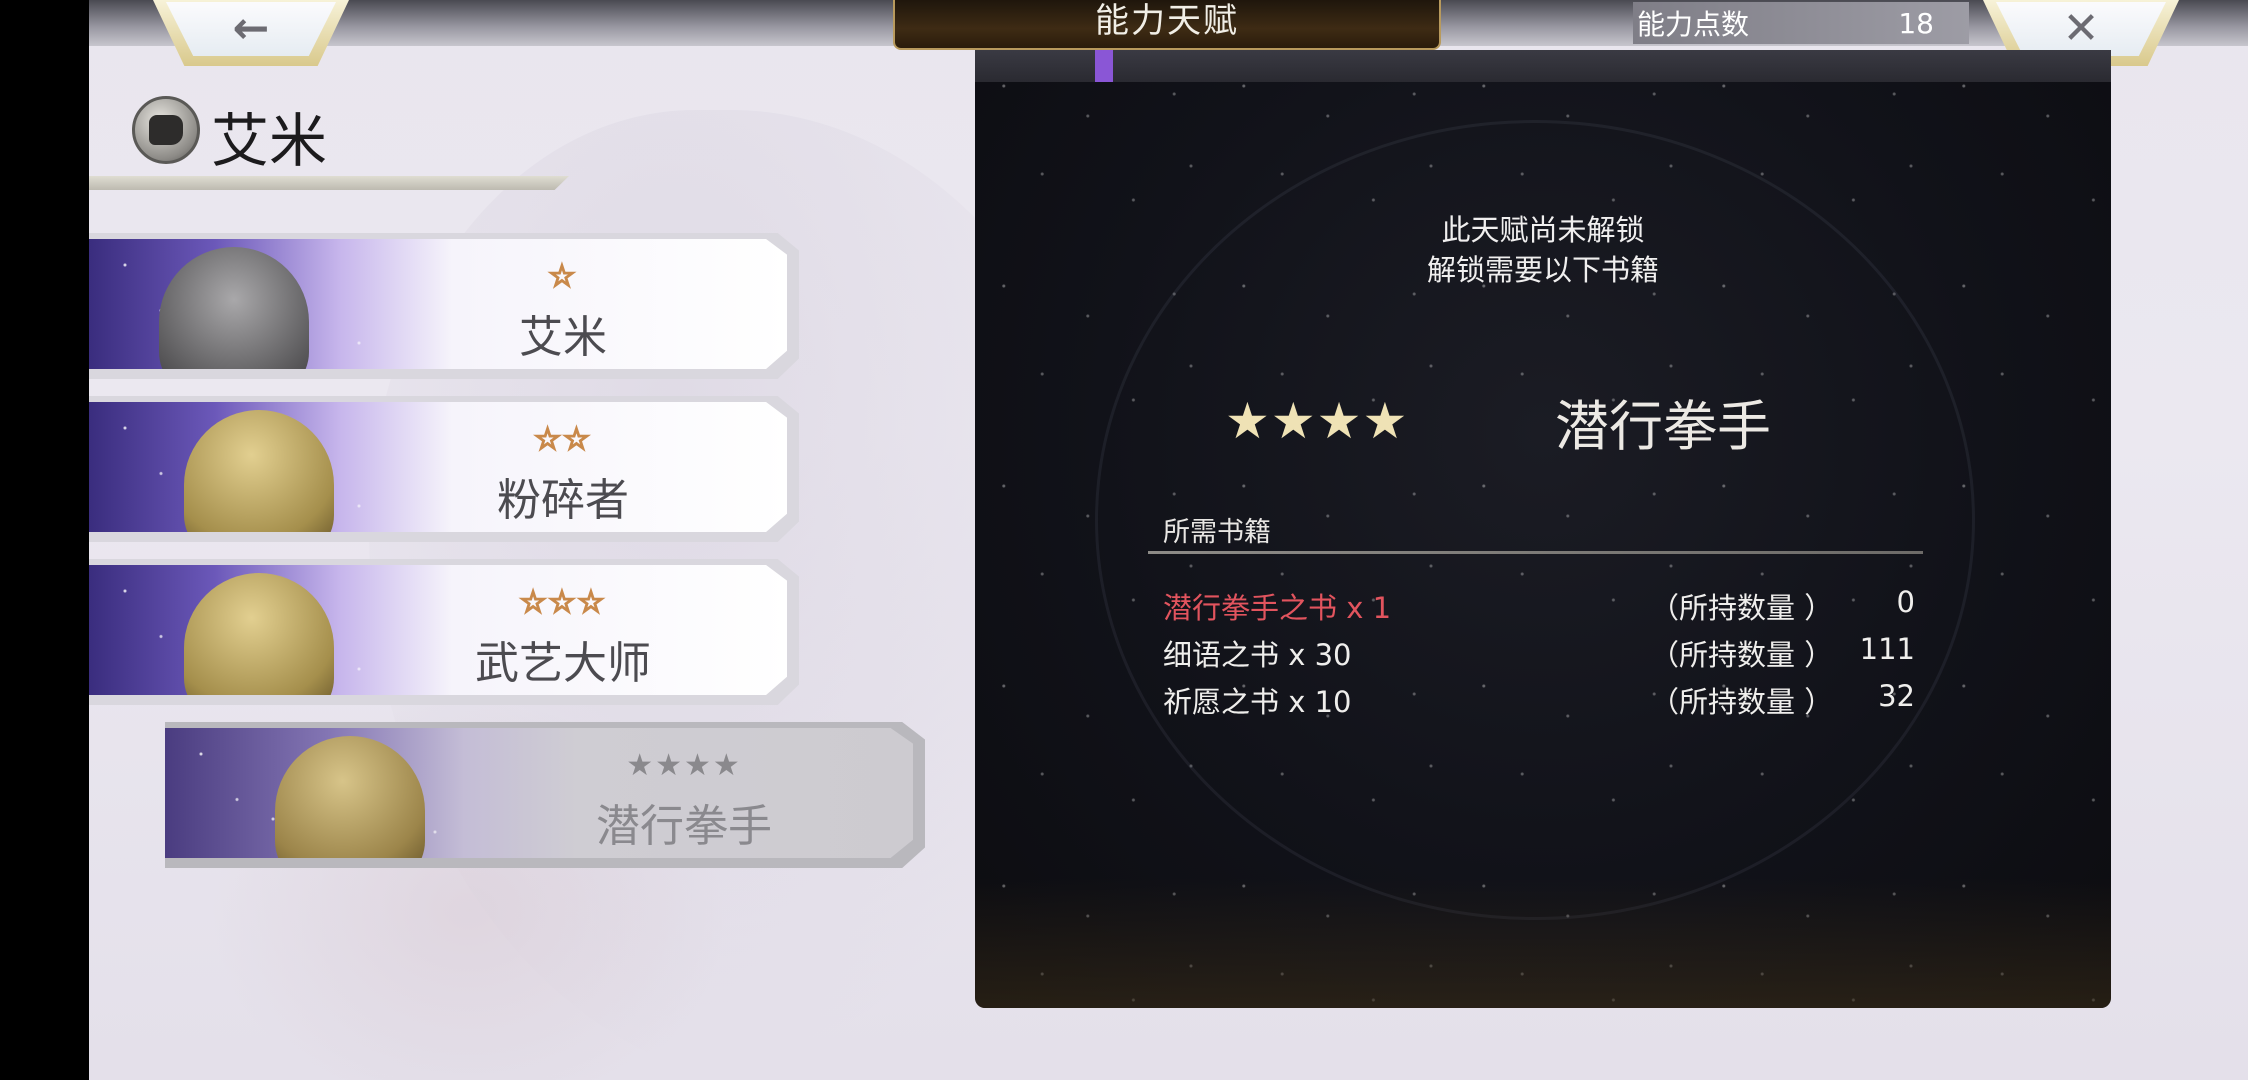 The height and width of the screenshot is (1080, 2248). What do you see at coordinates (329, 183) in the screenshot?
I see `name-underline-divider` at bounding box center [329, 183].